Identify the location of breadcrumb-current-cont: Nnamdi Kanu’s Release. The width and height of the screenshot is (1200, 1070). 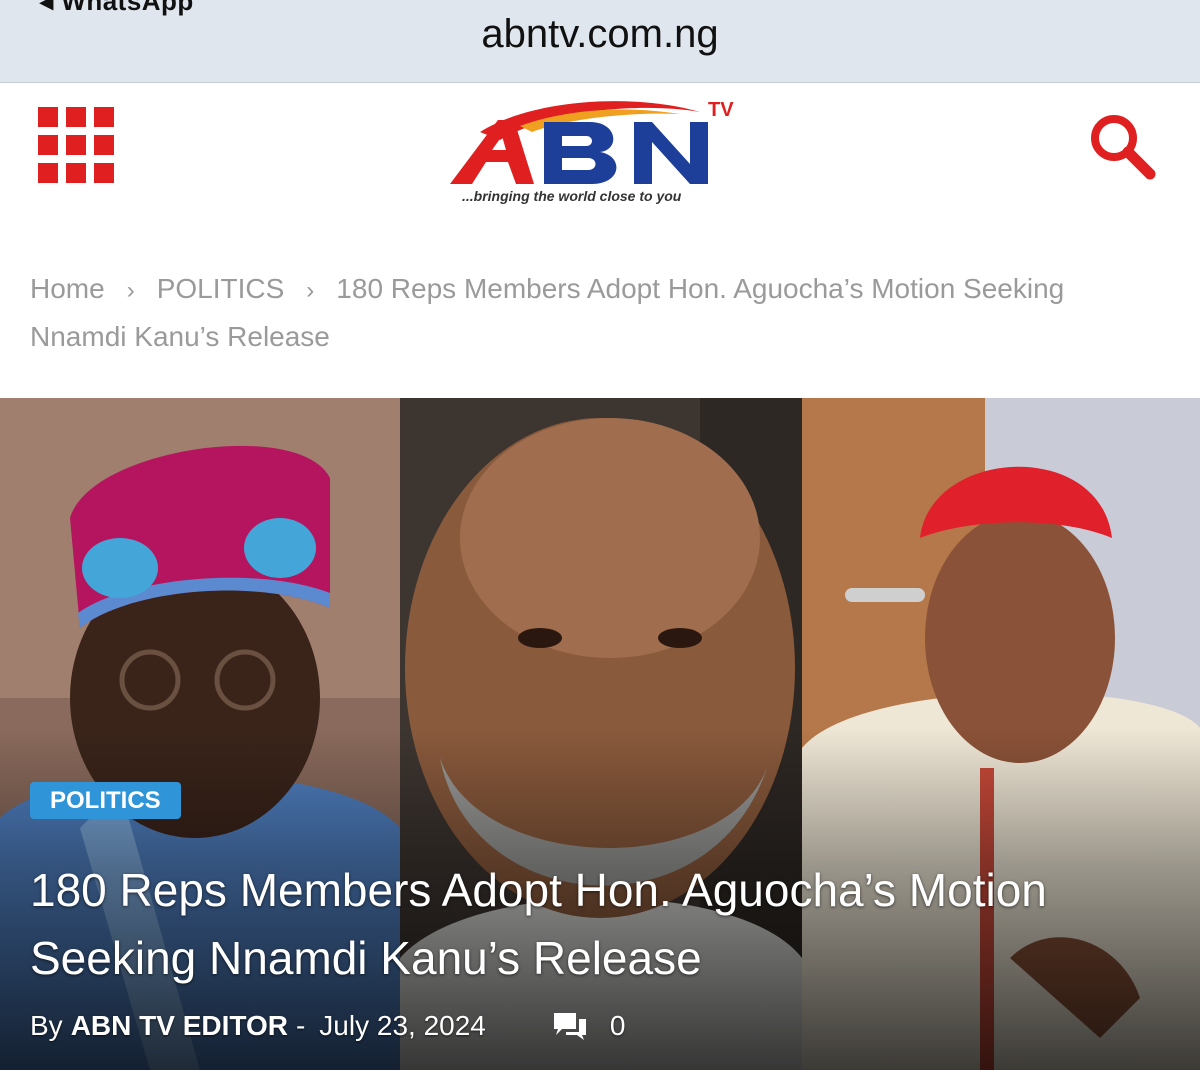
(180, 336).